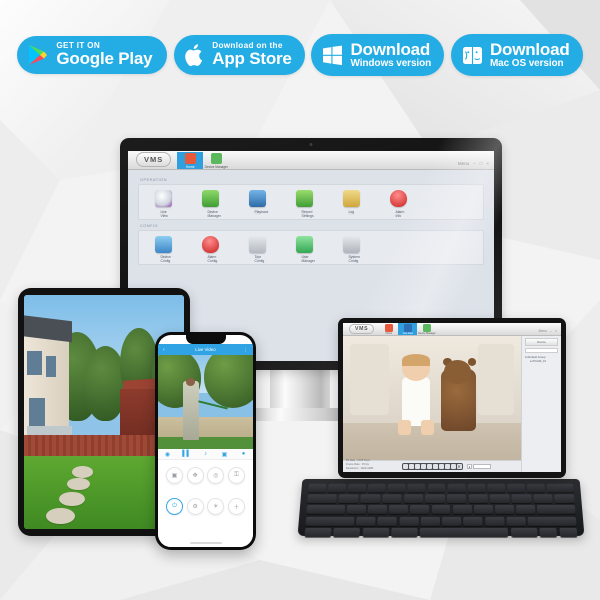  I want to click on tablet-sidebar-search, so click(541, 350).